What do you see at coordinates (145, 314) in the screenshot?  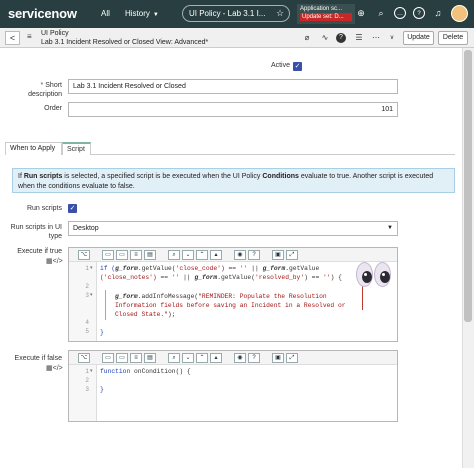 I see `code-line: Closed State.");` at bounding box center [145, 314].